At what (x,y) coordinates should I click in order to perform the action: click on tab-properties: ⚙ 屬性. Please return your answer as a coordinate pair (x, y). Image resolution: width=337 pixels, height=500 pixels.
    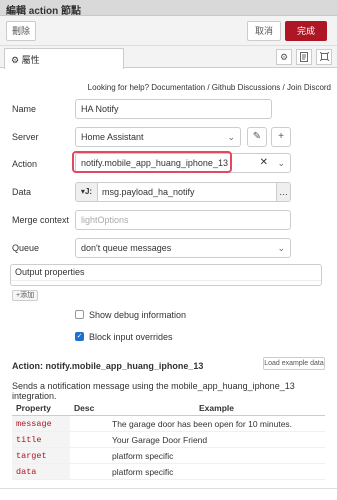
    Looking at the image, I should click on (64, 58).